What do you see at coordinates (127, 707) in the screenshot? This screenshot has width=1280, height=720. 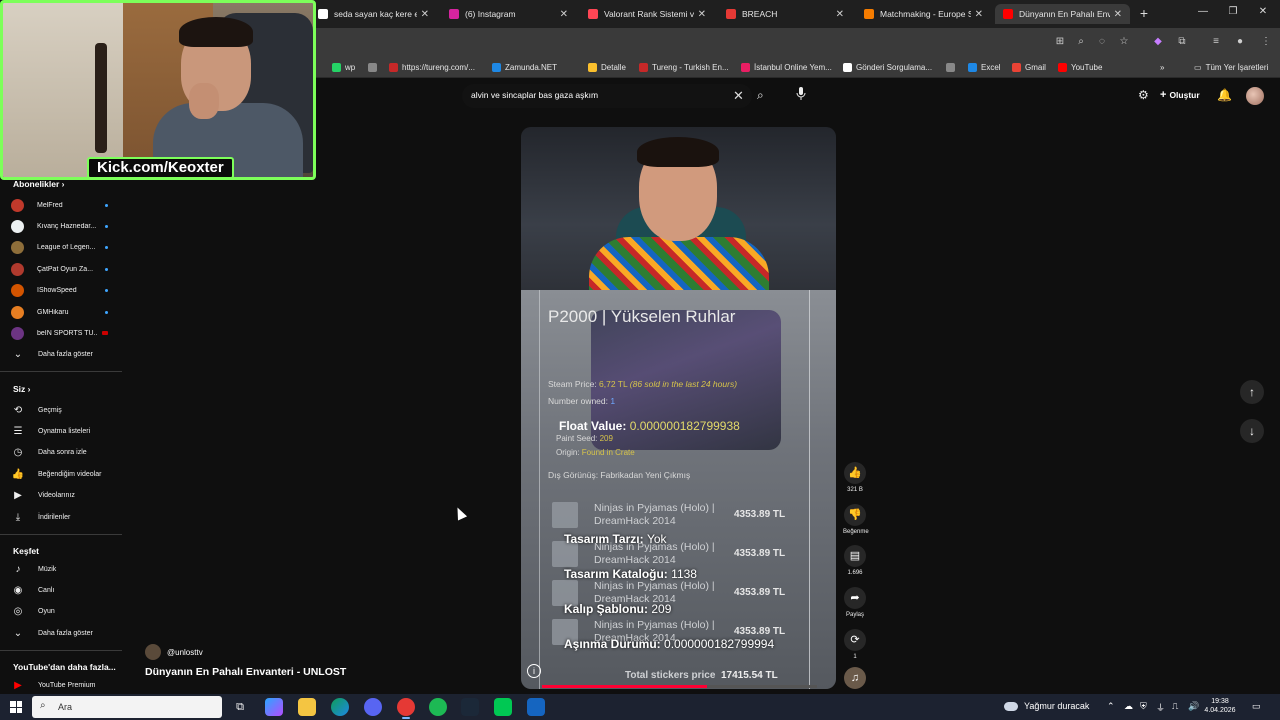 I see `taskbar-search: ⌕ Ara` at bounding box center [127, 707].